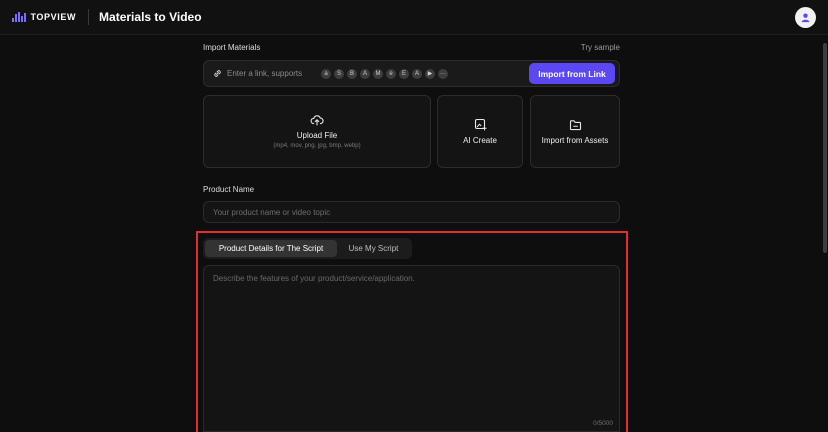  Describe the element at coordinates (150, 17) in the screenshot. I see `page-title: Materials to Video` at that location.